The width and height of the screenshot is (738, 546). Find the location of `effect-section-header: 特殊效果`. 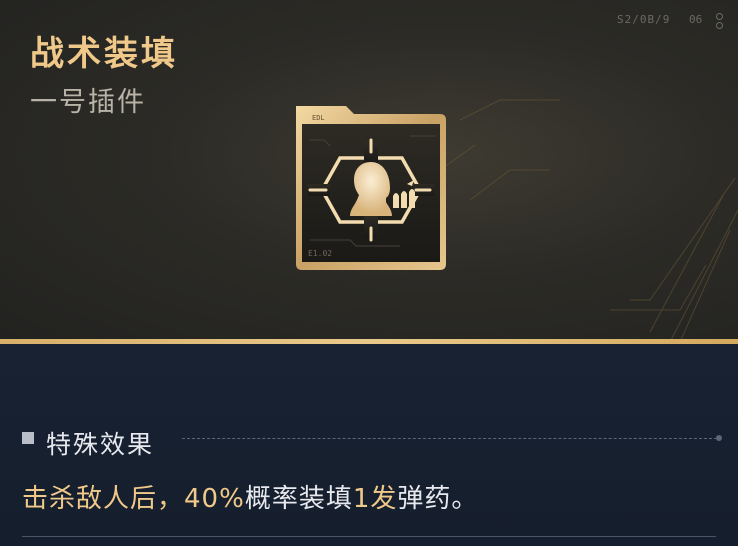

effect-section-header: 特殊效果 is located at coordinates (372, 442).